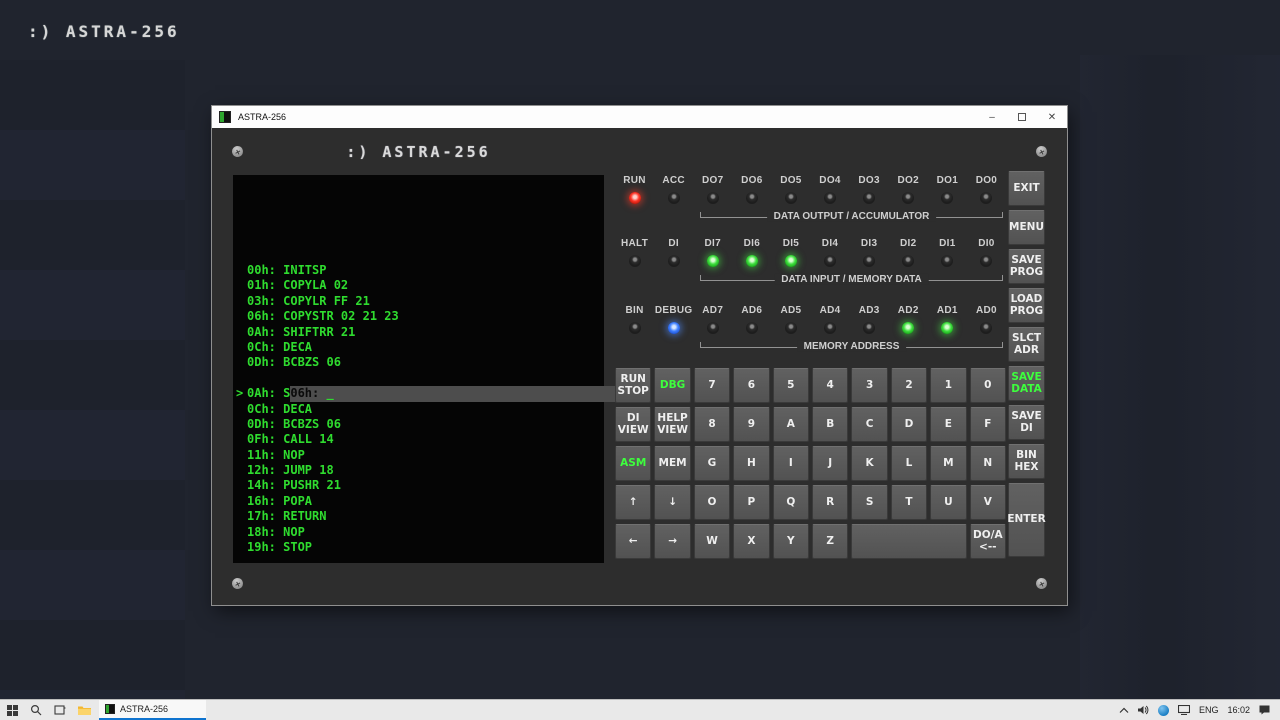  What do you see at coordinates (869, 385) in the screenshot?
I see `key-3: 3` at bounding box center [869, 385].